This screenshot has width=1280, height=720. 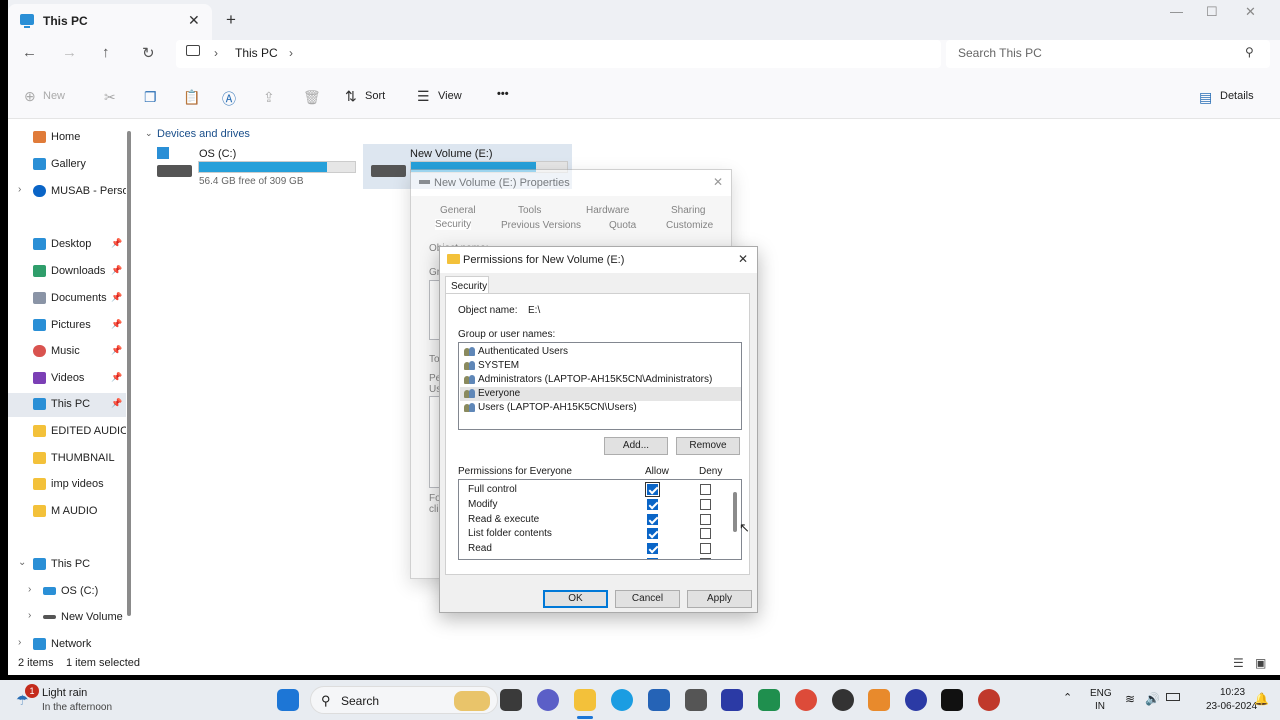 What do you see at coordinates (231, 20) in the screenshot?
I see `new-tab-button: +` at bounding box center [231, 20].